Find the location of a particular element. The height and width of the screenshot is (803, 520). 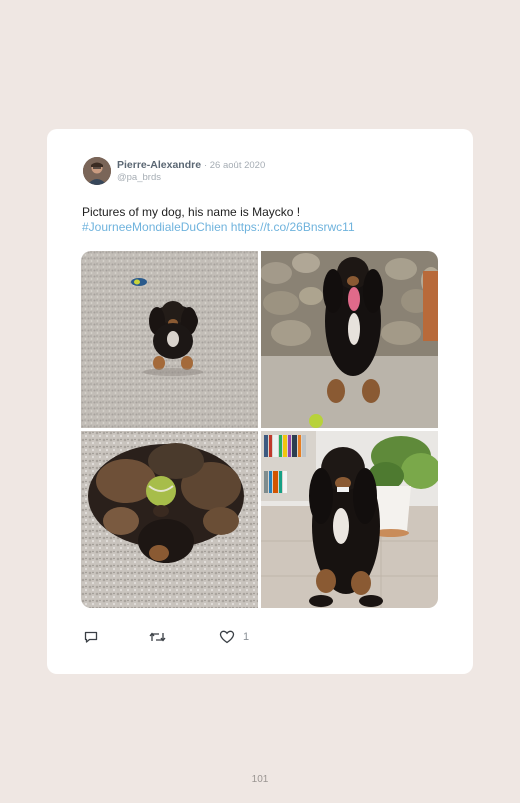

author-handle: @pa_brds is located at coordinates (139, 177).